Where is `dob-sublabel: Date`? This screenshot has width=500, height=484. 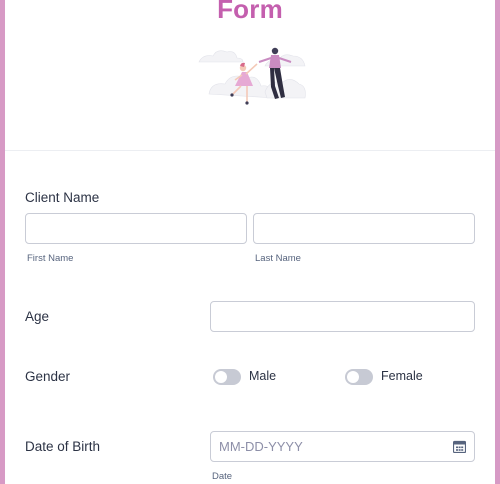
dob-sublabel: Date is located at coordinates (222, 476).